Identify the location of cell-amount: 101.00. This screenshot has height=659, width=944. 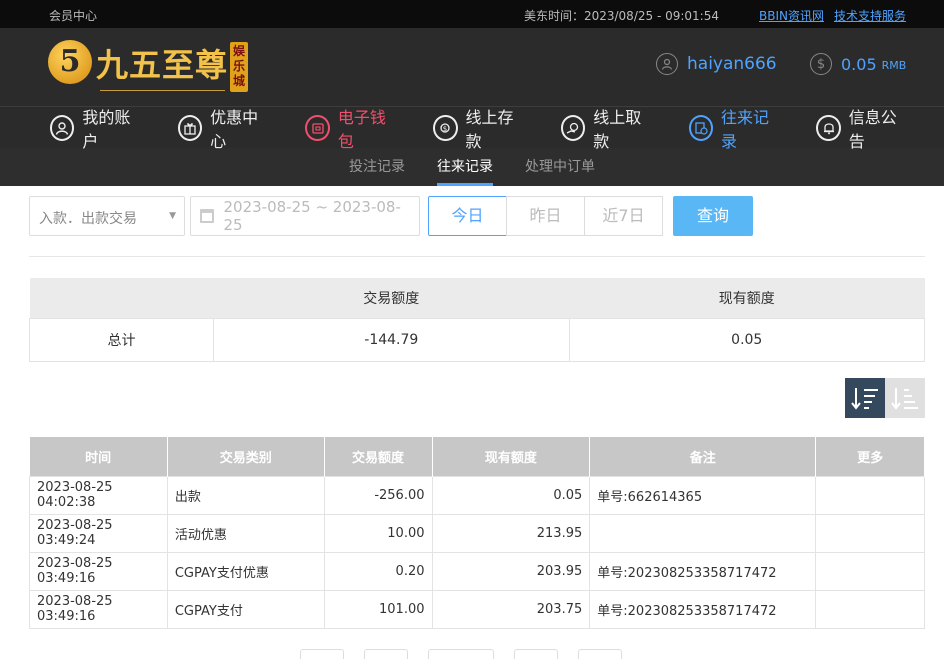
(378, 609).